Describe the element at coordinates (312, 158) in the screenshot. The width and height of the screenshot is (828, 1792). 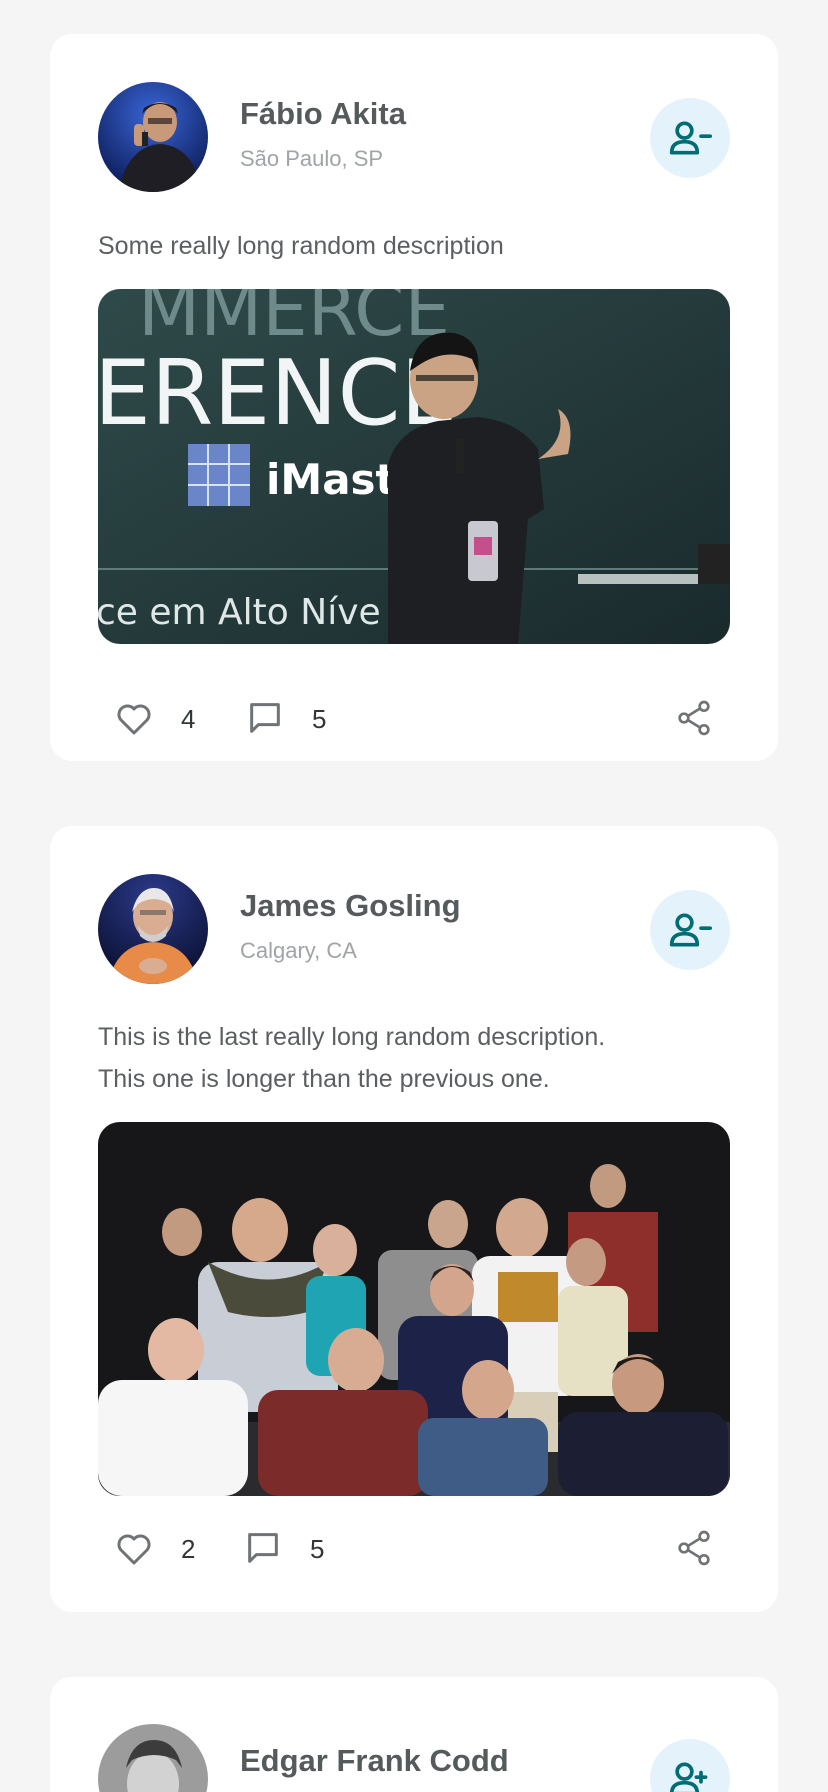
I see `author-location: São Paulo, SP` at that location.